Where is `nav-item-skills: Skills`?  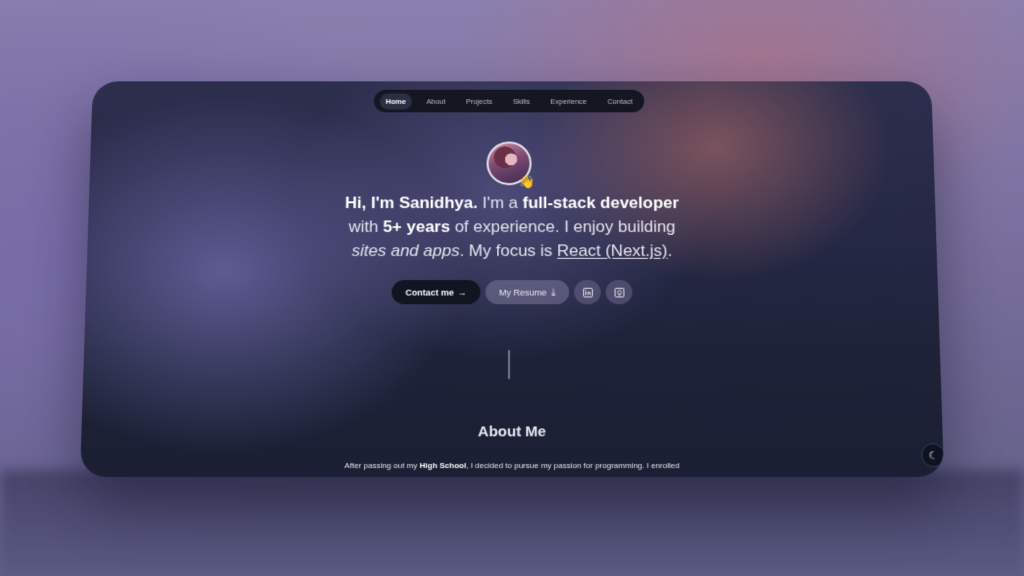
nav-item-skills: Skills is located at coordinates (521, 101).